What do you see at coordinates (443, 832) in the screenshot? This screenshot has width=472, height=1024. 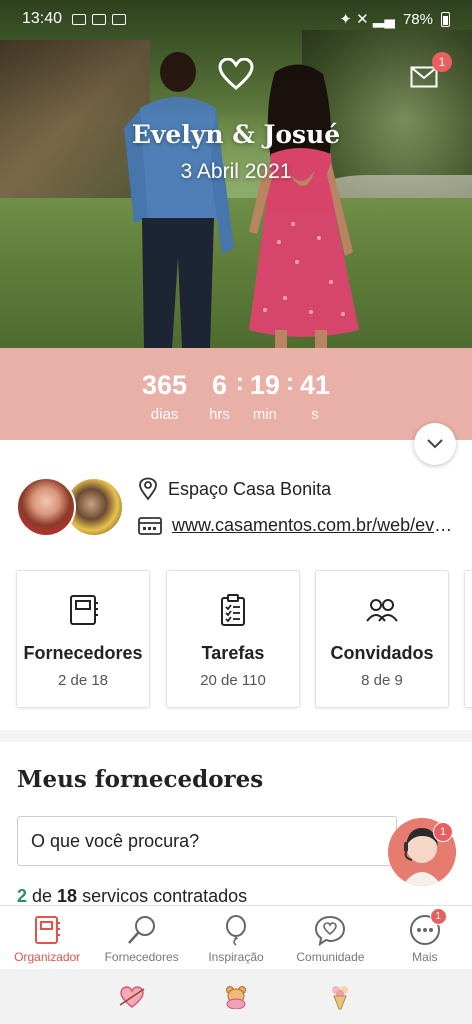 I see `assistant-badge: 1` at bounding box center [443, 832].